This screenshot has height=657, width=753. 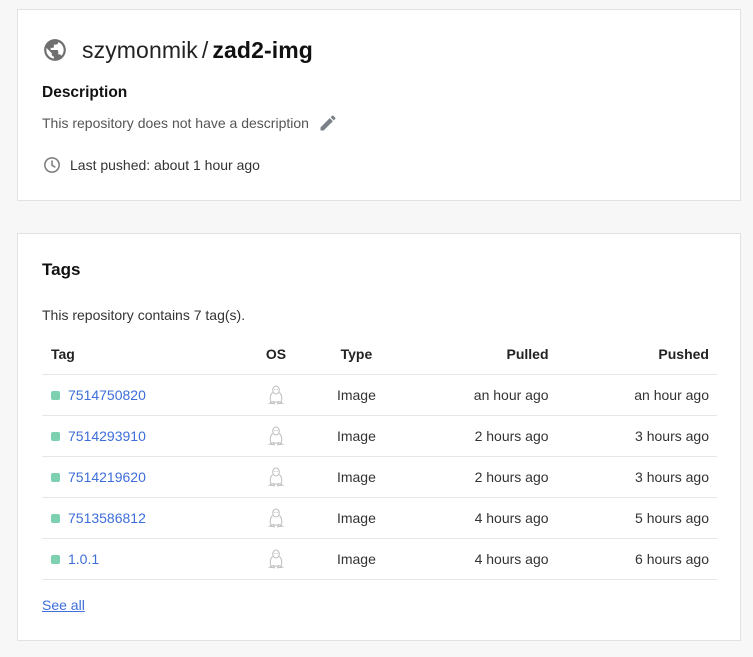 I want to click on table-row: 1.0.1 Image 4 hours ago 6 hours ago, so click(x=379, y=559).